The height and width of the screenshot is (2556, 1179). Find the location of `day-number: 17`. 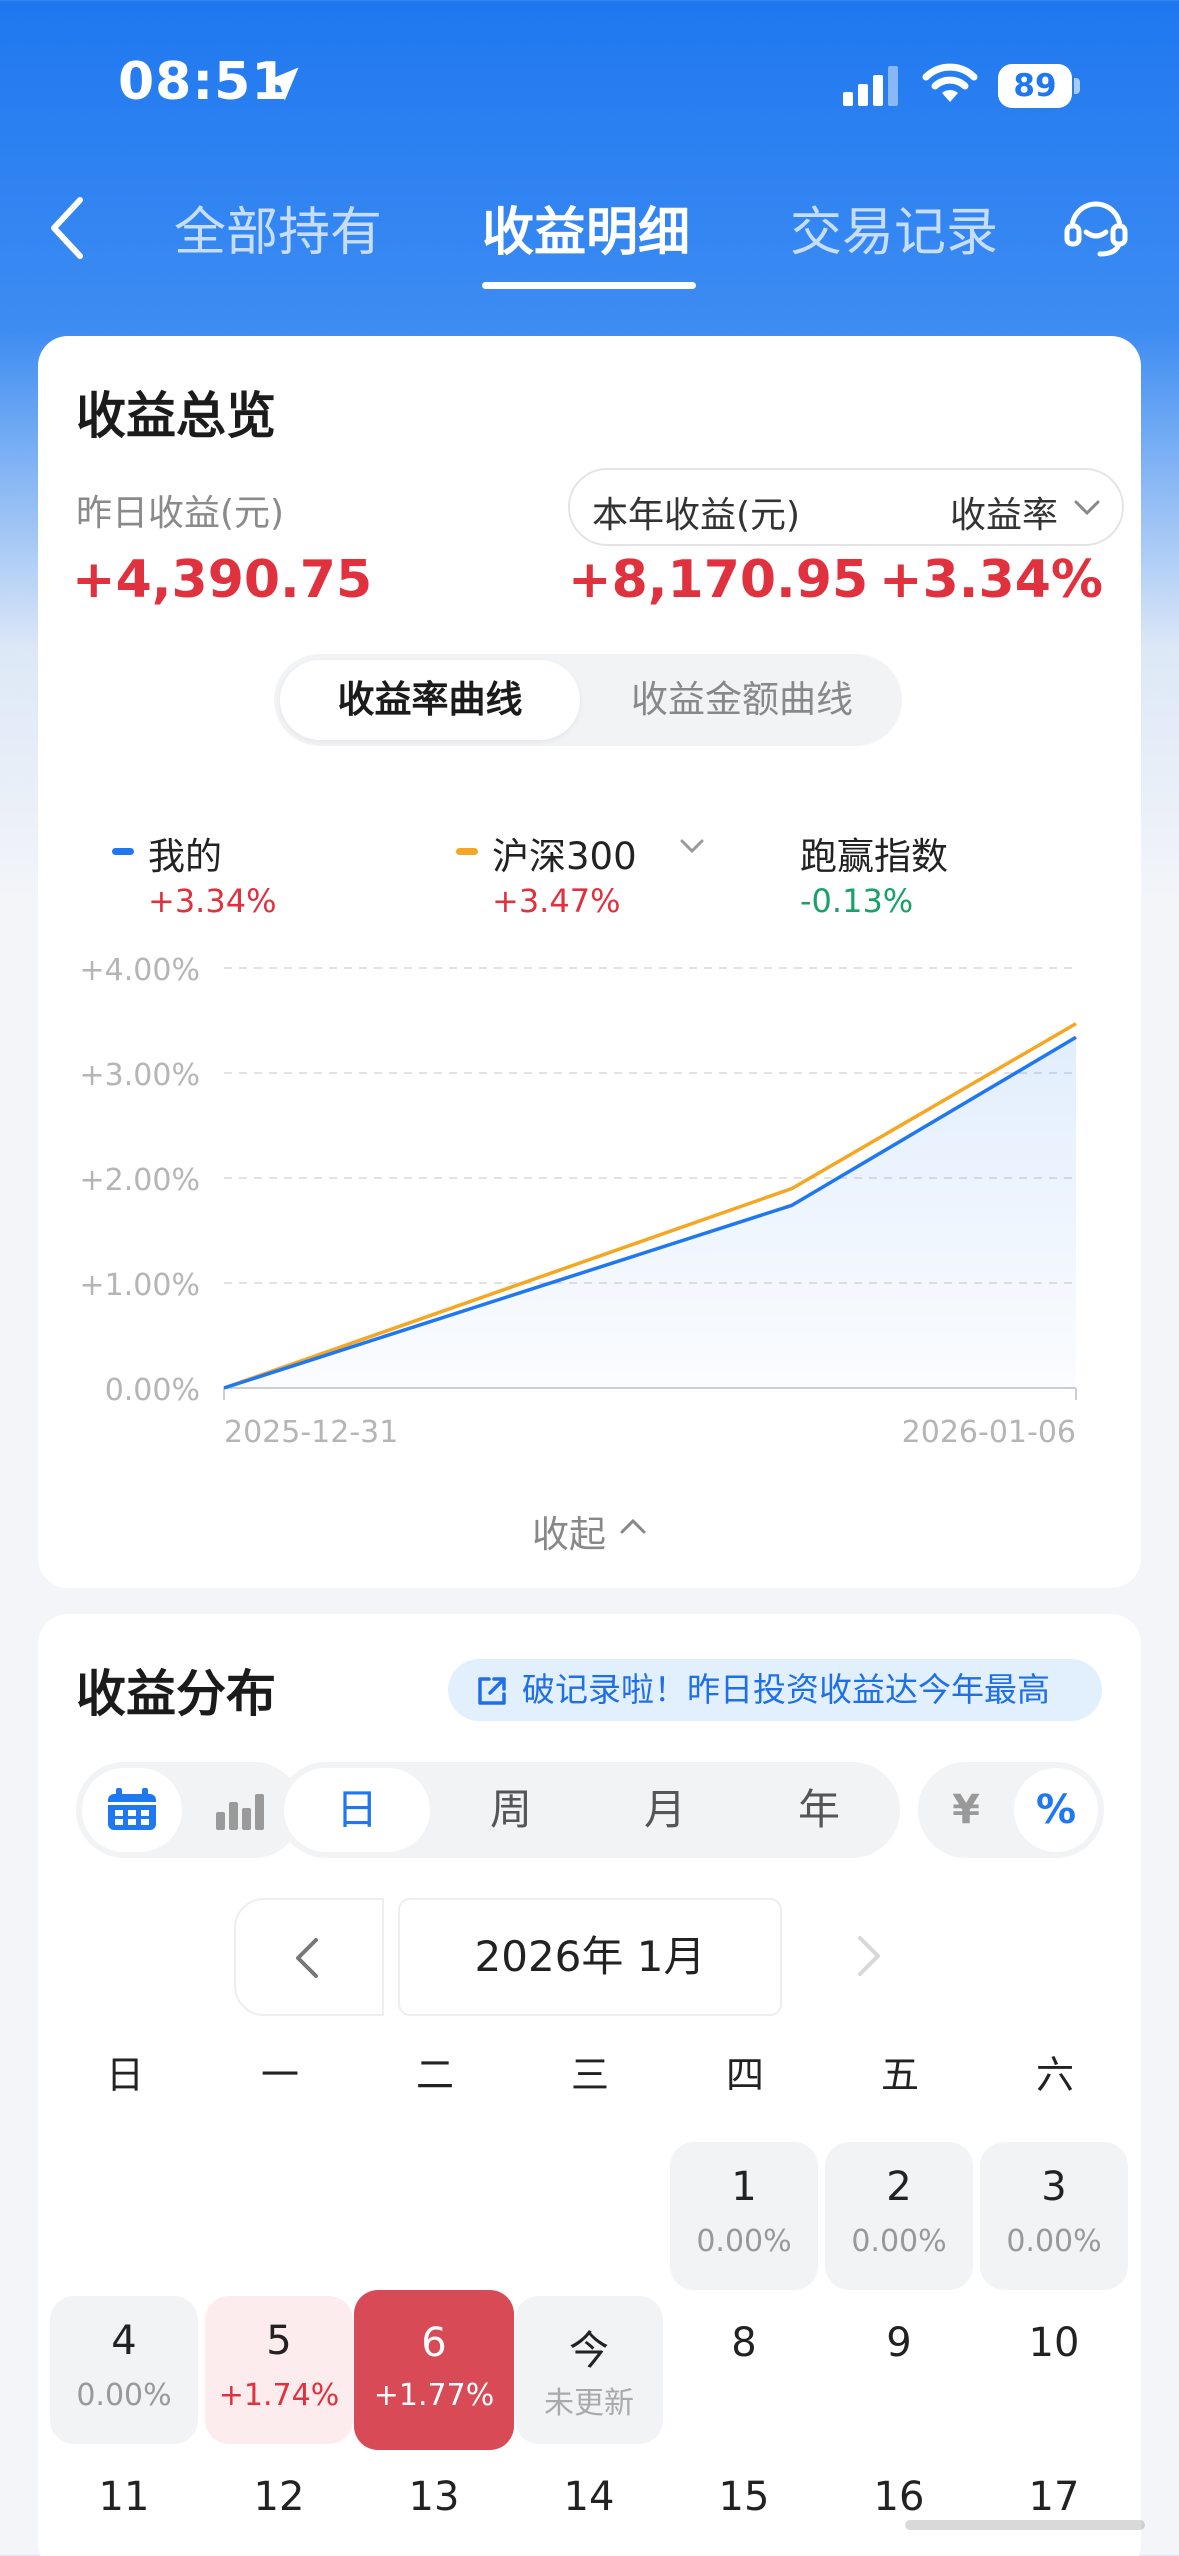

day-number: 17 is located at coordinates (1054, 2497).